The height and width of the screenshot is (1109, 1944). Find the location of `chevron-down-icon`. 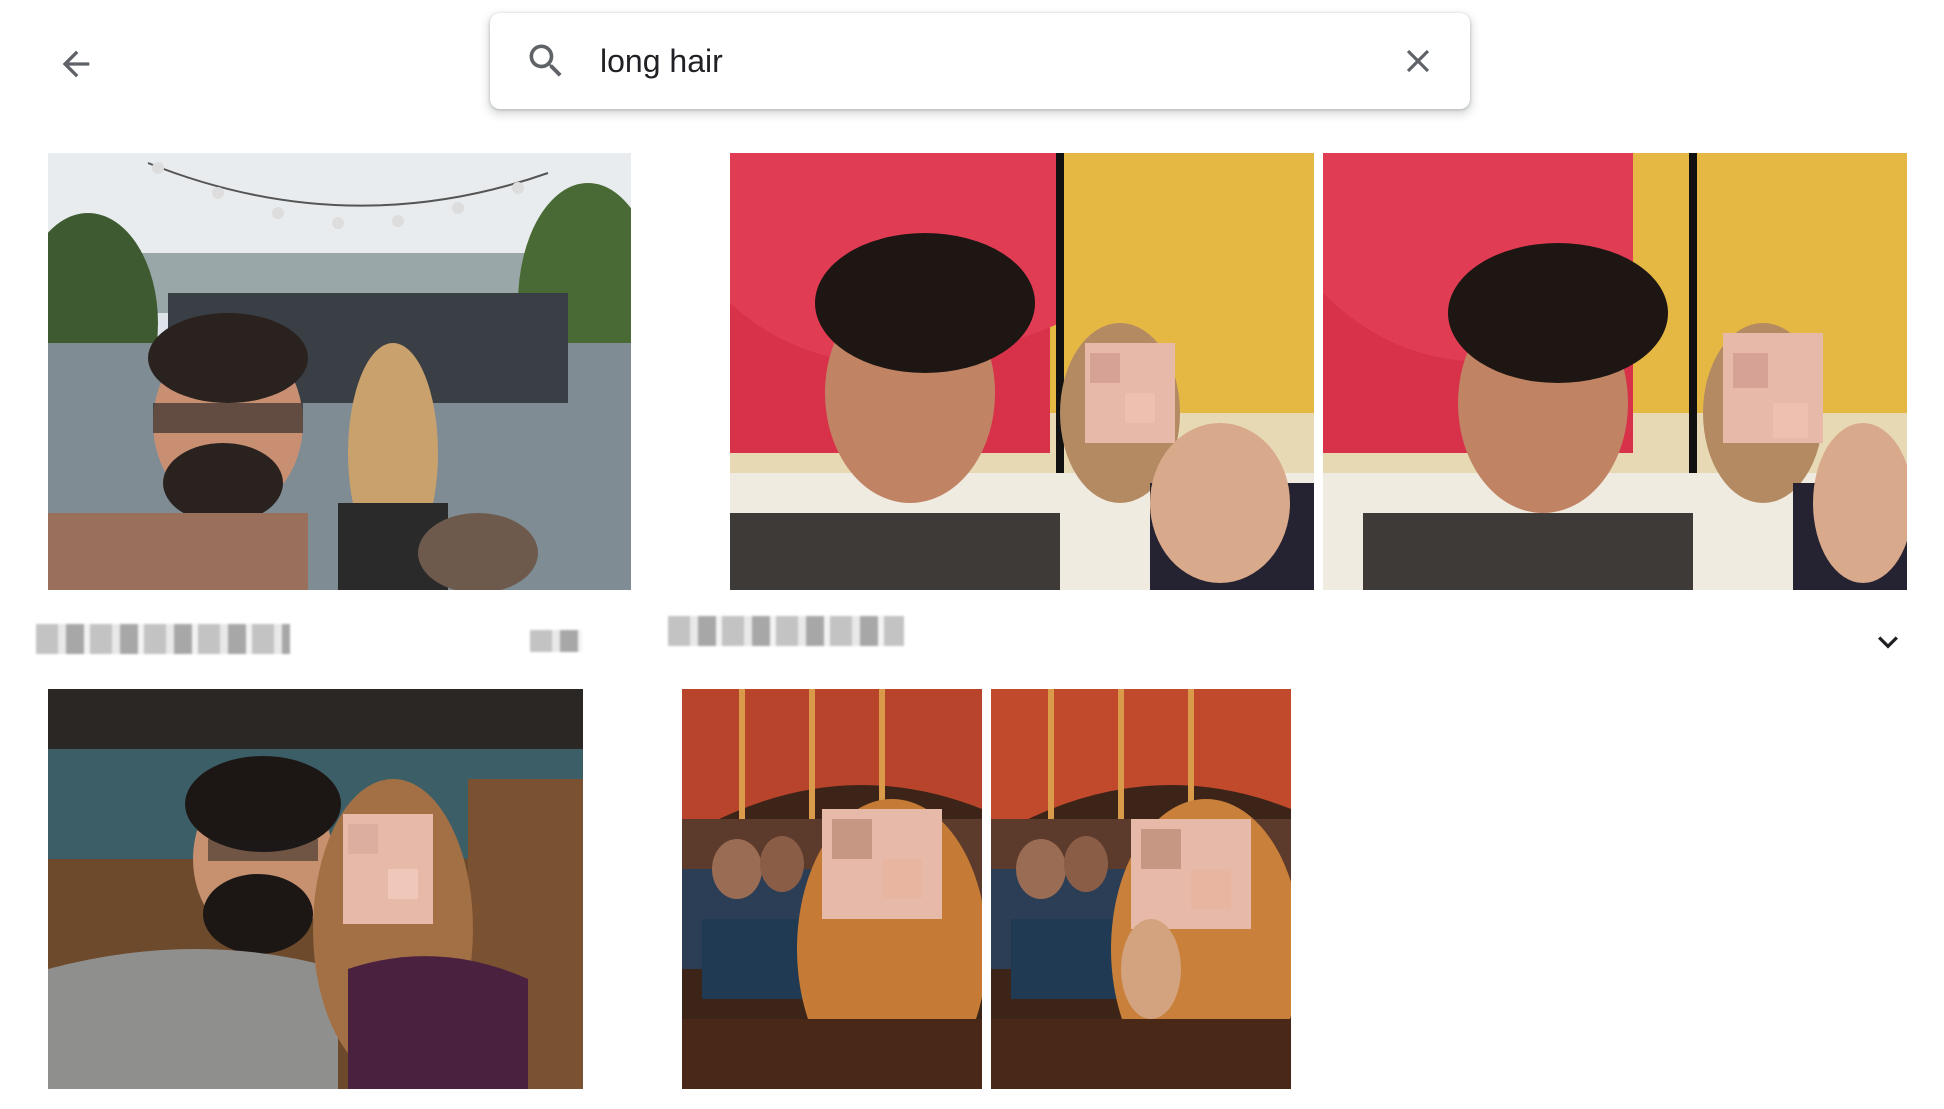

chevron-down-icon is located at coordinates (1888, 642).